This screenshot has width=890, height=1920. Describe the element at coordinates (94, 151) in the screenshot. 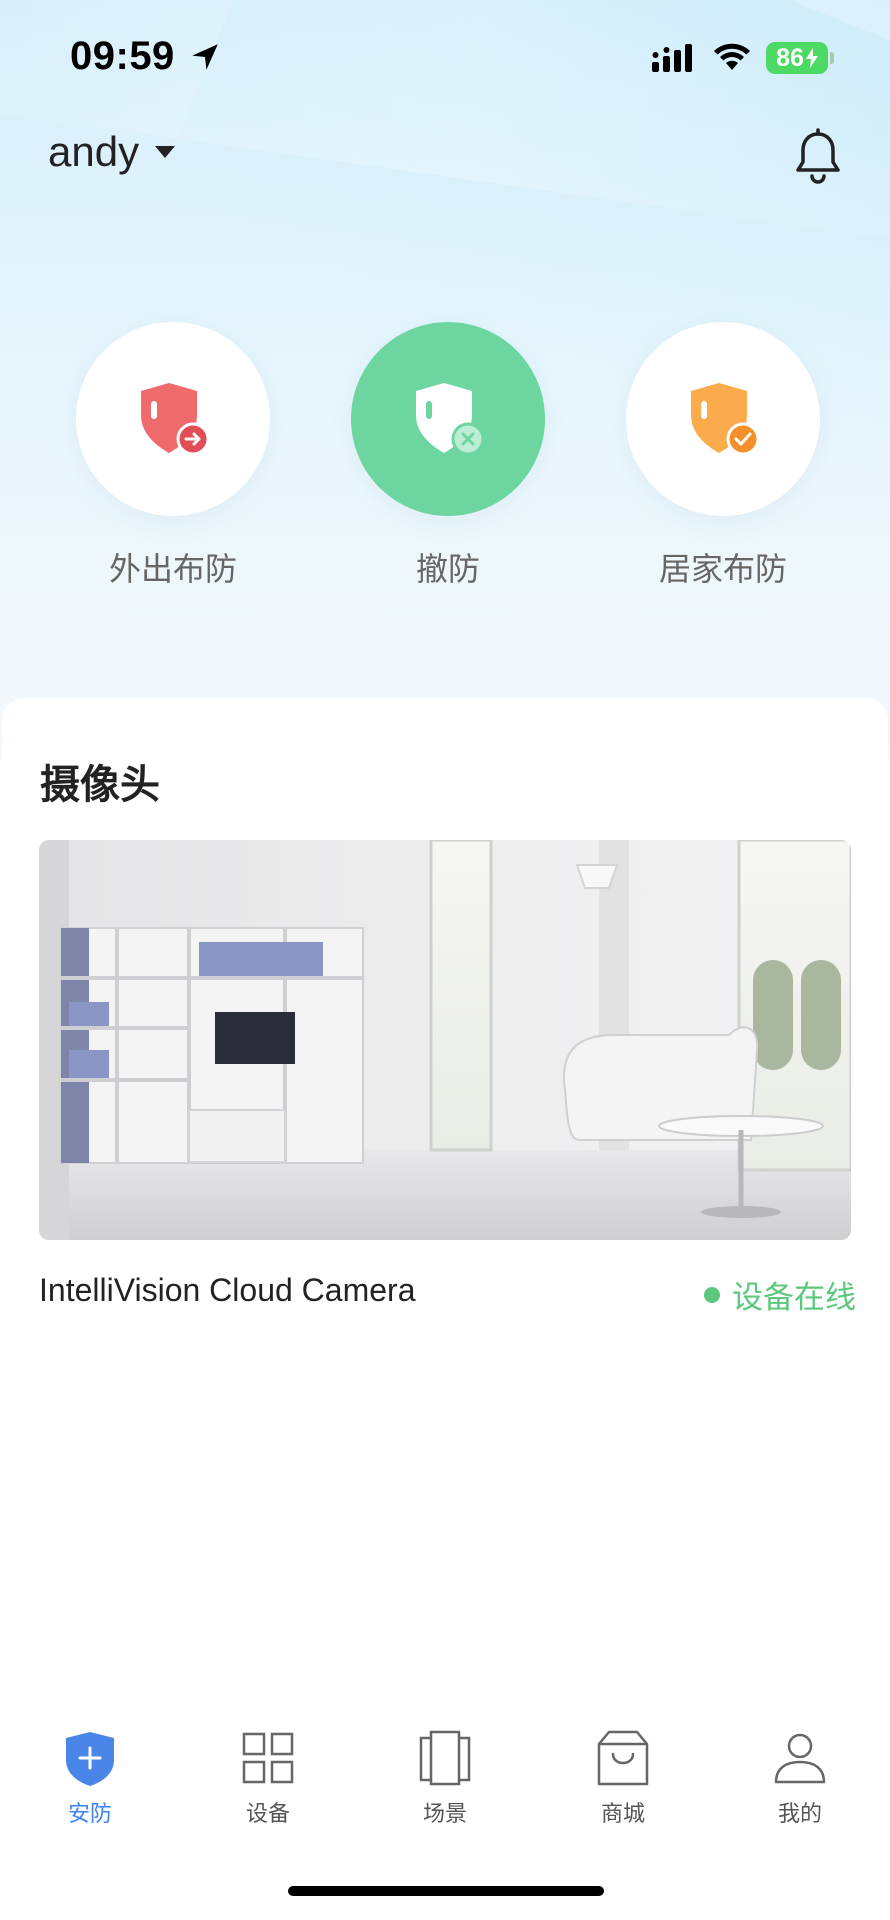

I see `user-name: andy` at that location.